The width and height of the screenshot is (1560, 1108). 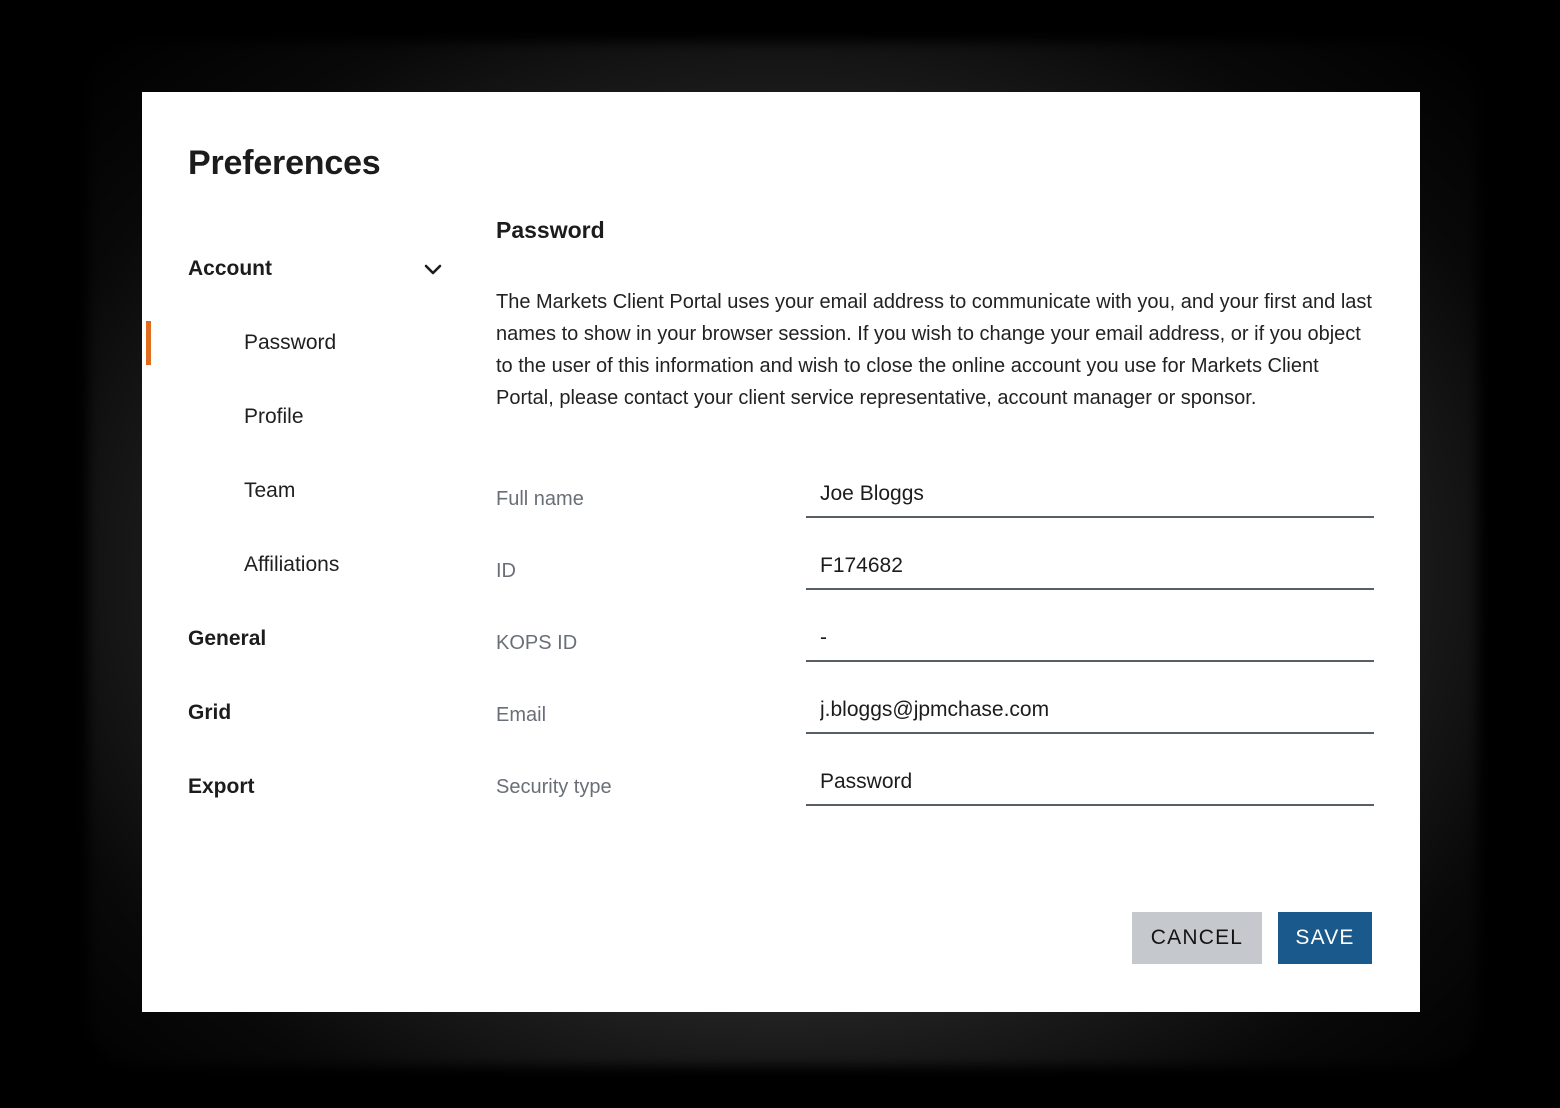 I want to click on kops-id-label: KOPS ID, so click(x=537, y=643).